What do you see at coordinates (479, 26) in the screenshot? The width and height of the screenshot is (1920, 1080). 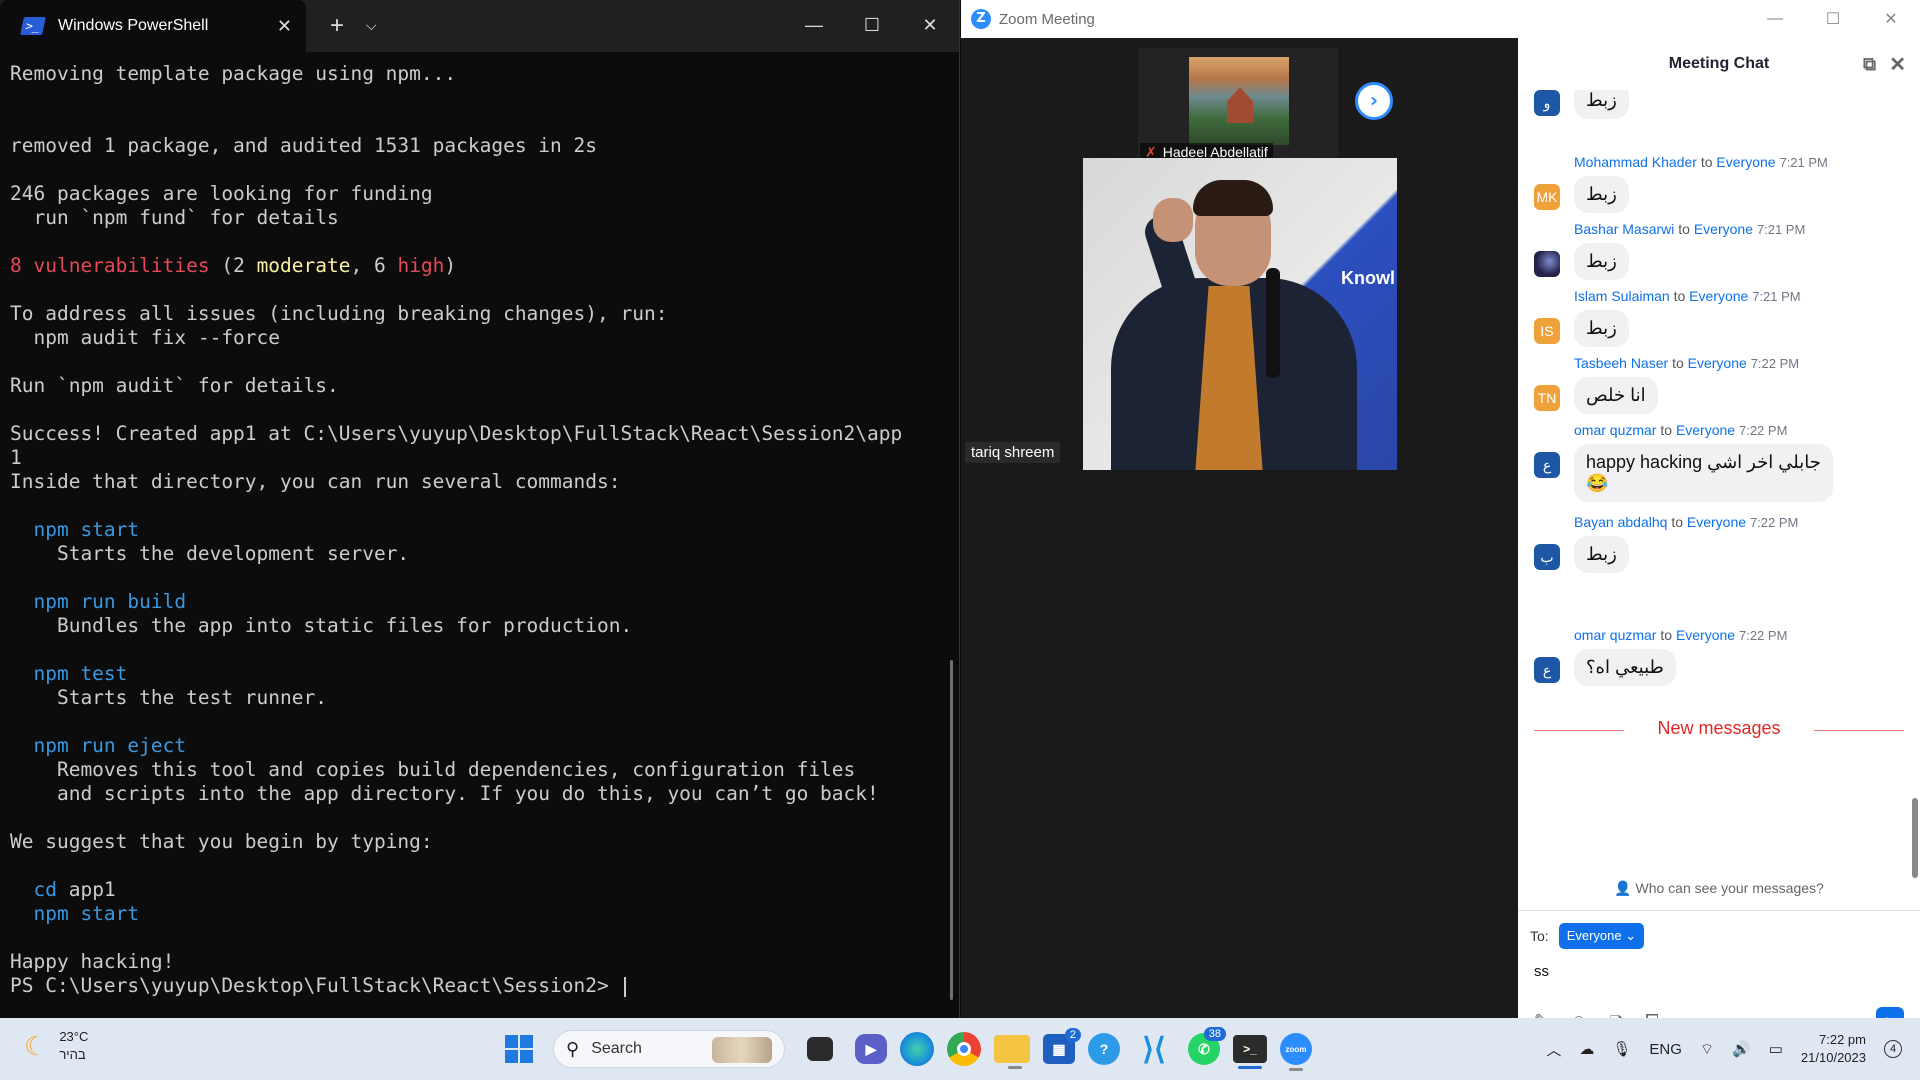 I see `powershell-titlebar: >_ Windows PowerShell ✕ + ⌵ — ☐ ✕` at bounding box center [479, 26].